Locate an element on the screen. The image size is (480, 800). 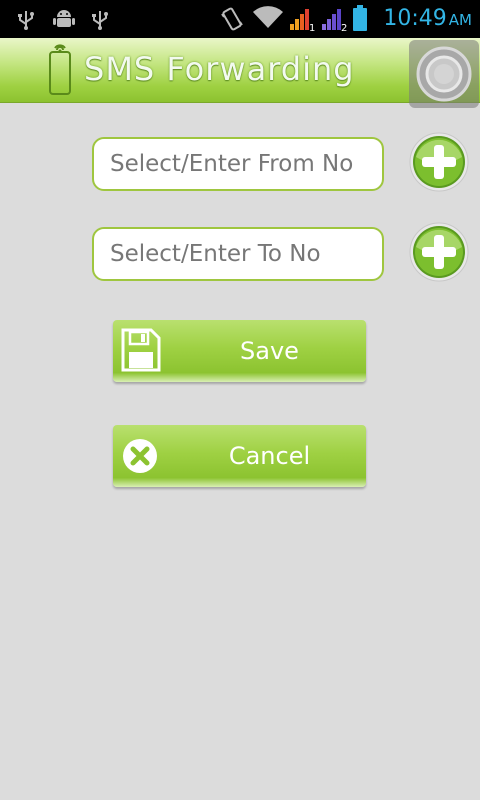
status-bar: 1 2 10:49 AM is located at coordinates (240, 19).